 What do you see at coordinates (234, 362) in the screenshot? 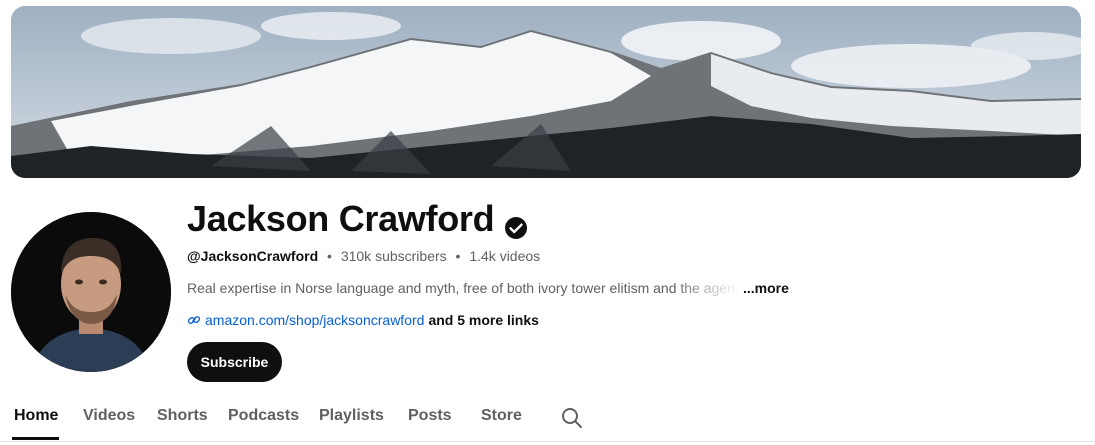
I see `subscribe-button: Subscribe` at bounding box center [234, 362].